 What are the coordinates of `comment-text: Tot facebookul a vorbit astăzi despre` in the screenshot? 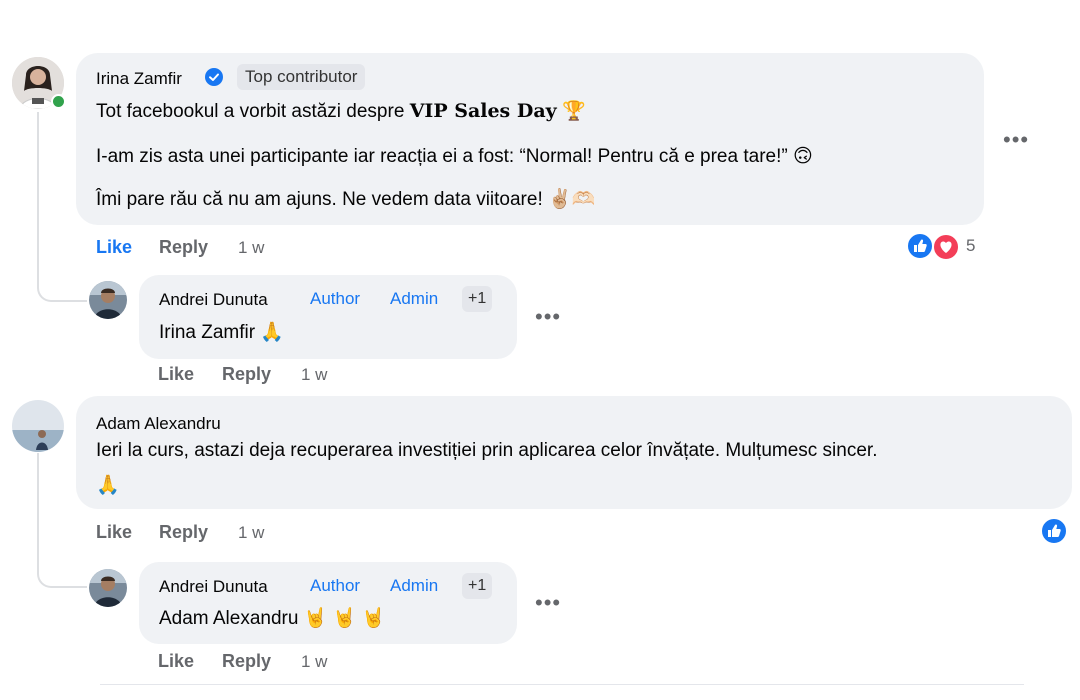 It's located at (250, 111).